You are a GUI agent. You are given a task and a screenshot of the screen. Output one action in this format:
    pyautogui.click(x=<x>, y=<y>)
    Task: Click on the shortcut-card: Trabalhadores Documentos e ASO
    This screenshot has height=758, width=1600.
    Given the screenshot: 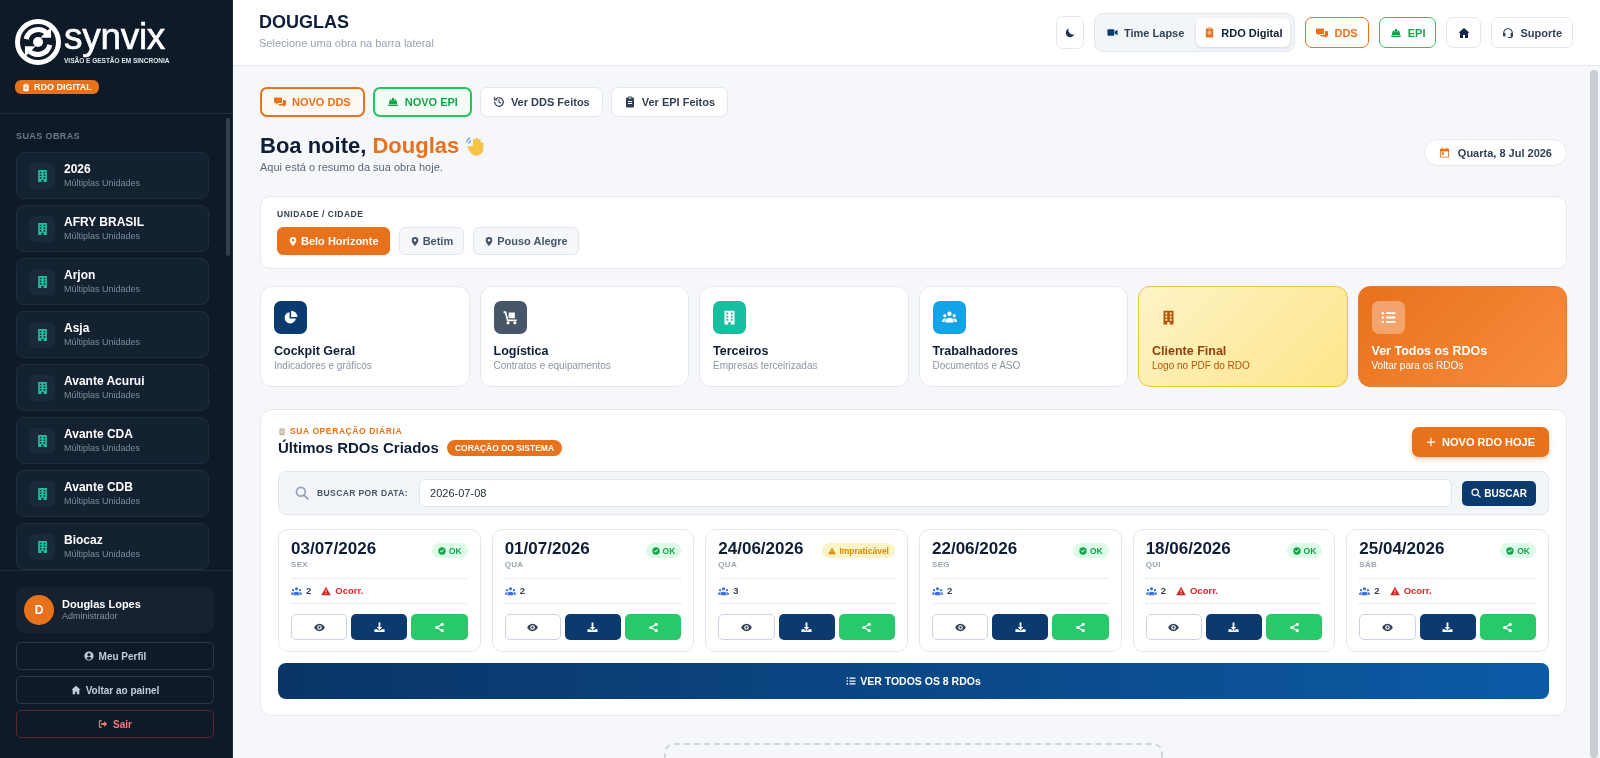 What is the action you would take?
    pyautogui.click(x=1023, y=336)
    